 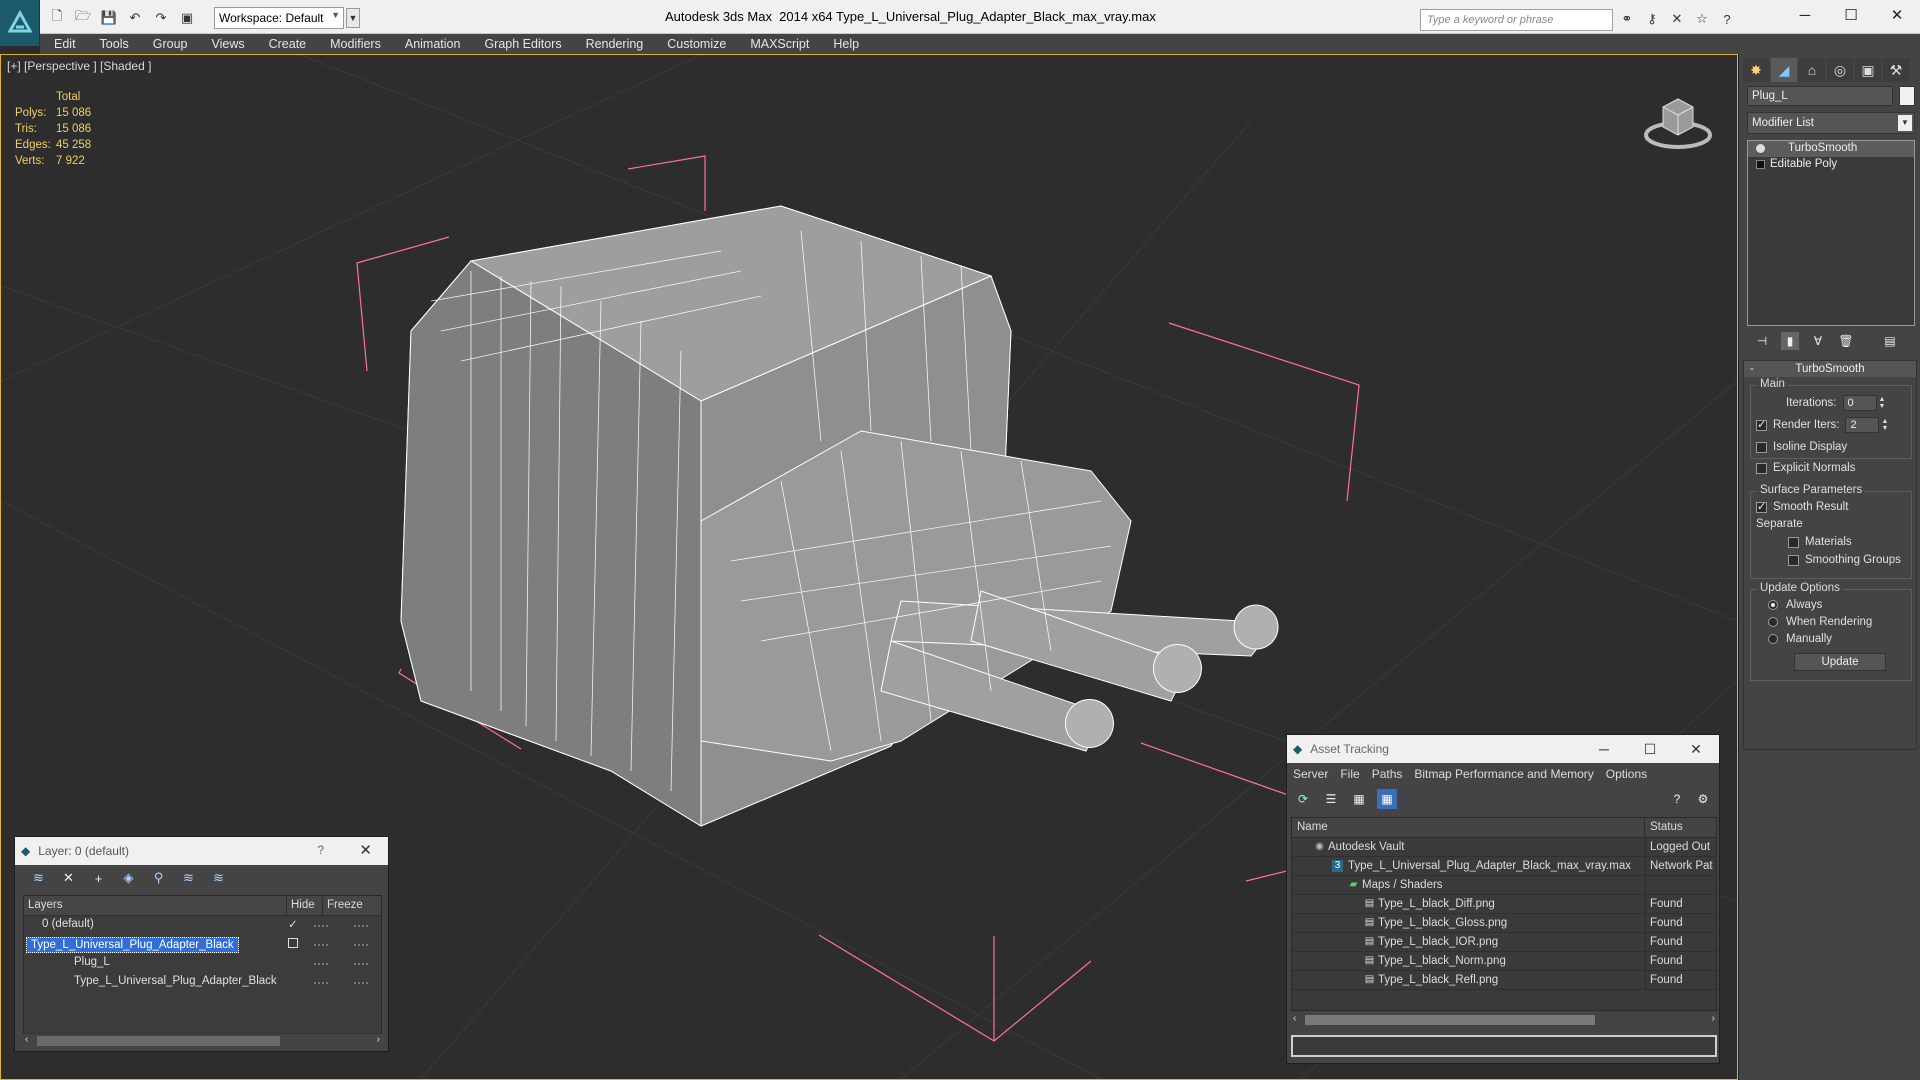 I want to click on always-radio, so click(x=1773, y=605).